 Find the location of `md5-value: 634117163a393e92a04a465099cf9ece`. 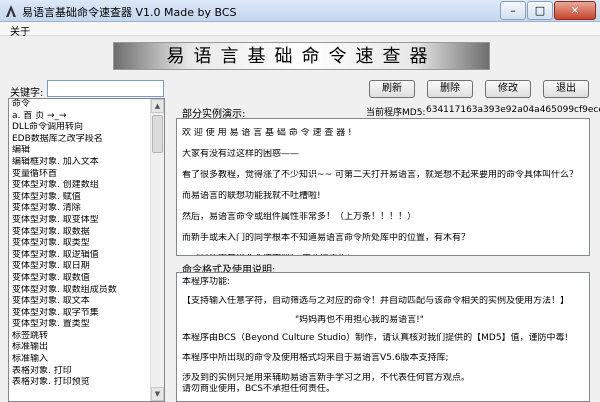

md5-value: 634117163a393e92a04a465099cf9ece is located at coordinates (513, 110).